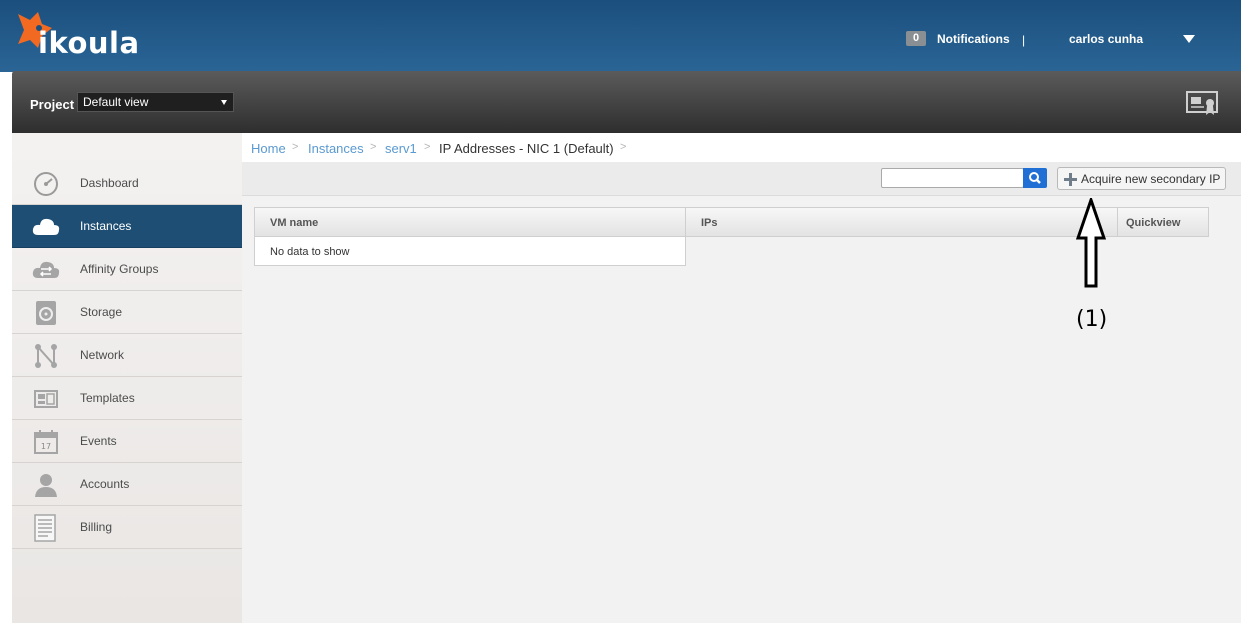 Image resolution: width=1241 pixels, height=623 pixels. I want to click on sidebar-item-label: Billing, so click(96, 527).